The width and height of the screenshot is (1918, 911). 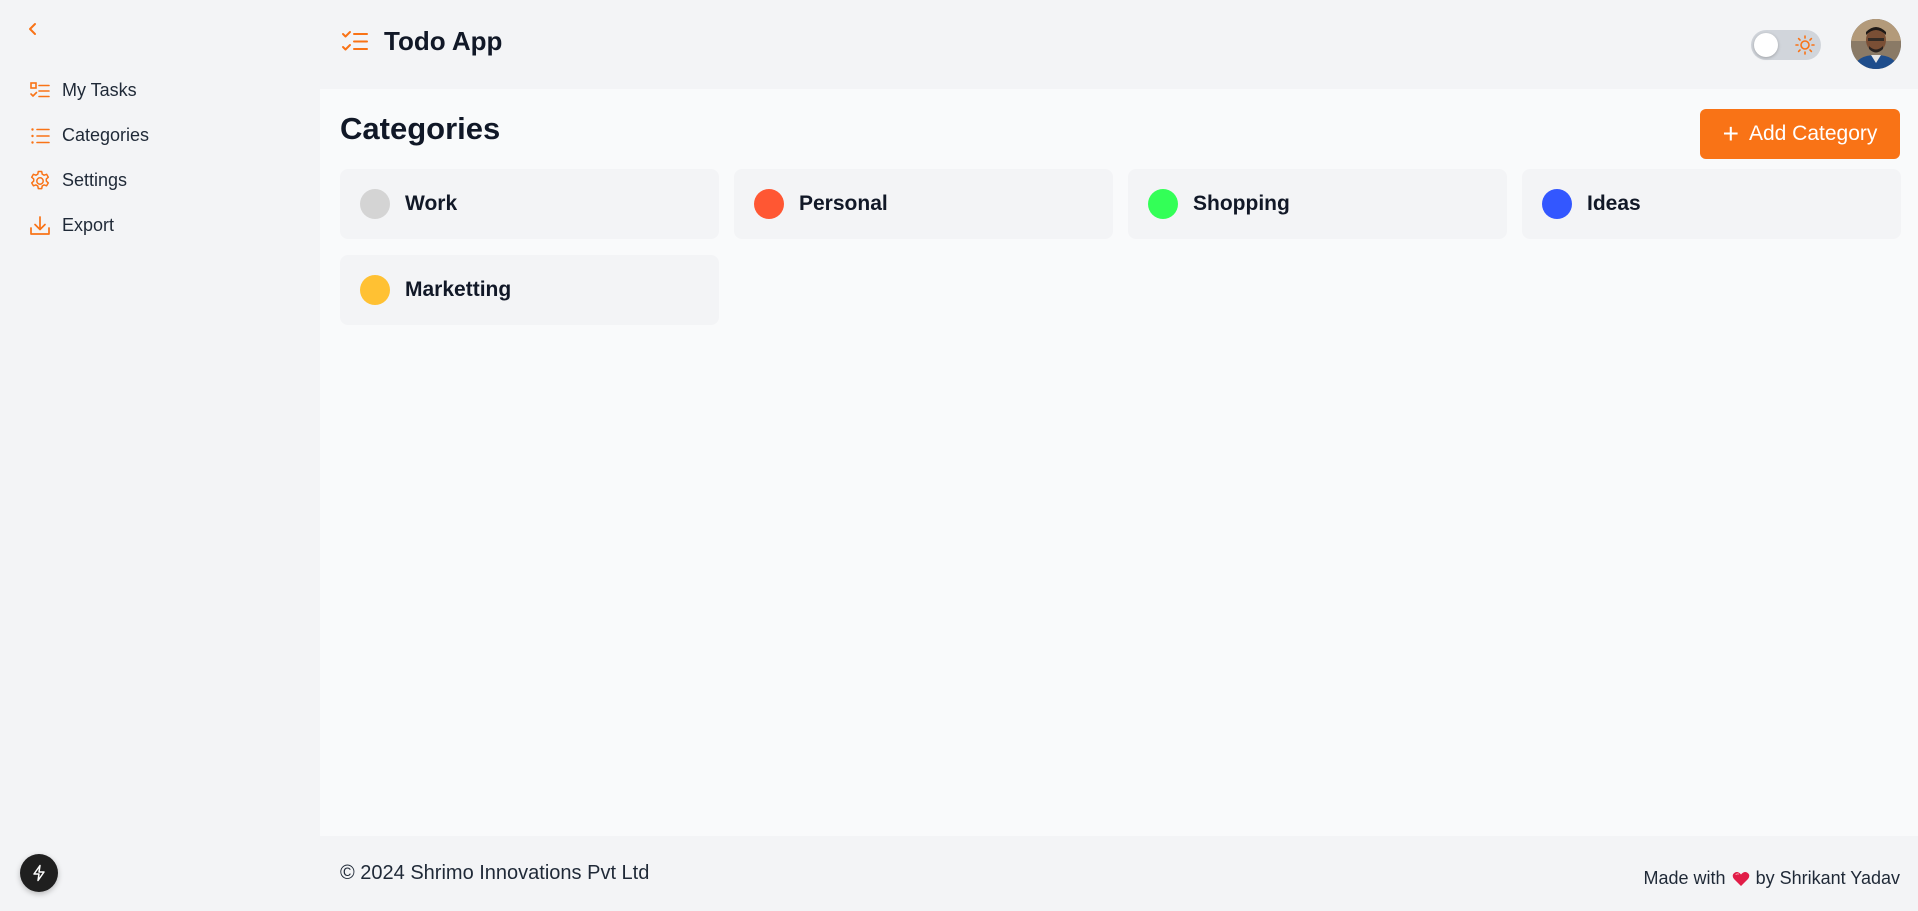 I want to click on page-title: Categories, so click(x=420, y=128).